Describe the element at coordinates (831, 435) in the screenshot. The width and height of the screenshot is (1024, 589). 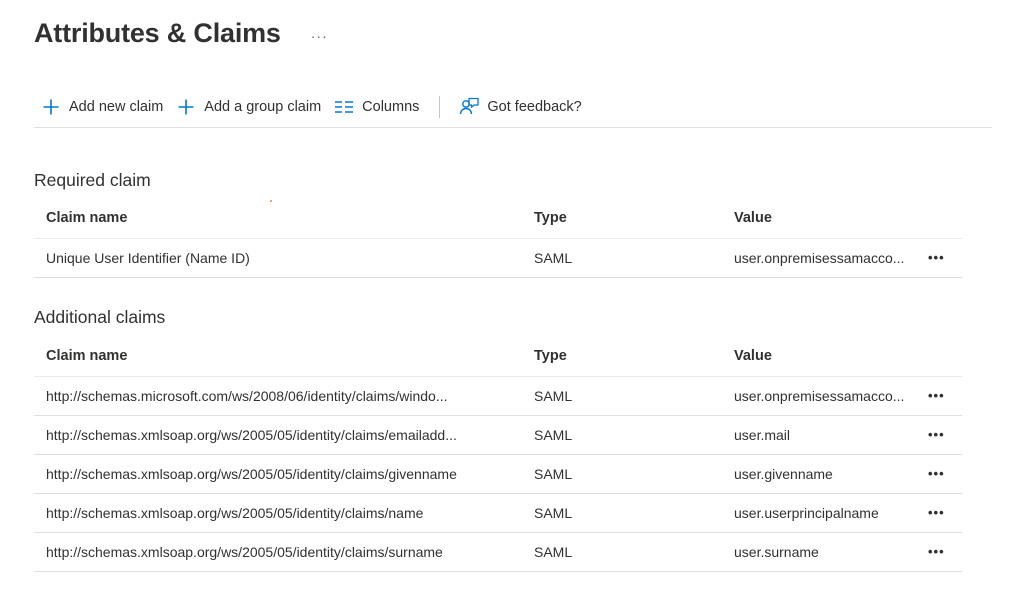
I see `claim-value-cell: user.mail` at that location.